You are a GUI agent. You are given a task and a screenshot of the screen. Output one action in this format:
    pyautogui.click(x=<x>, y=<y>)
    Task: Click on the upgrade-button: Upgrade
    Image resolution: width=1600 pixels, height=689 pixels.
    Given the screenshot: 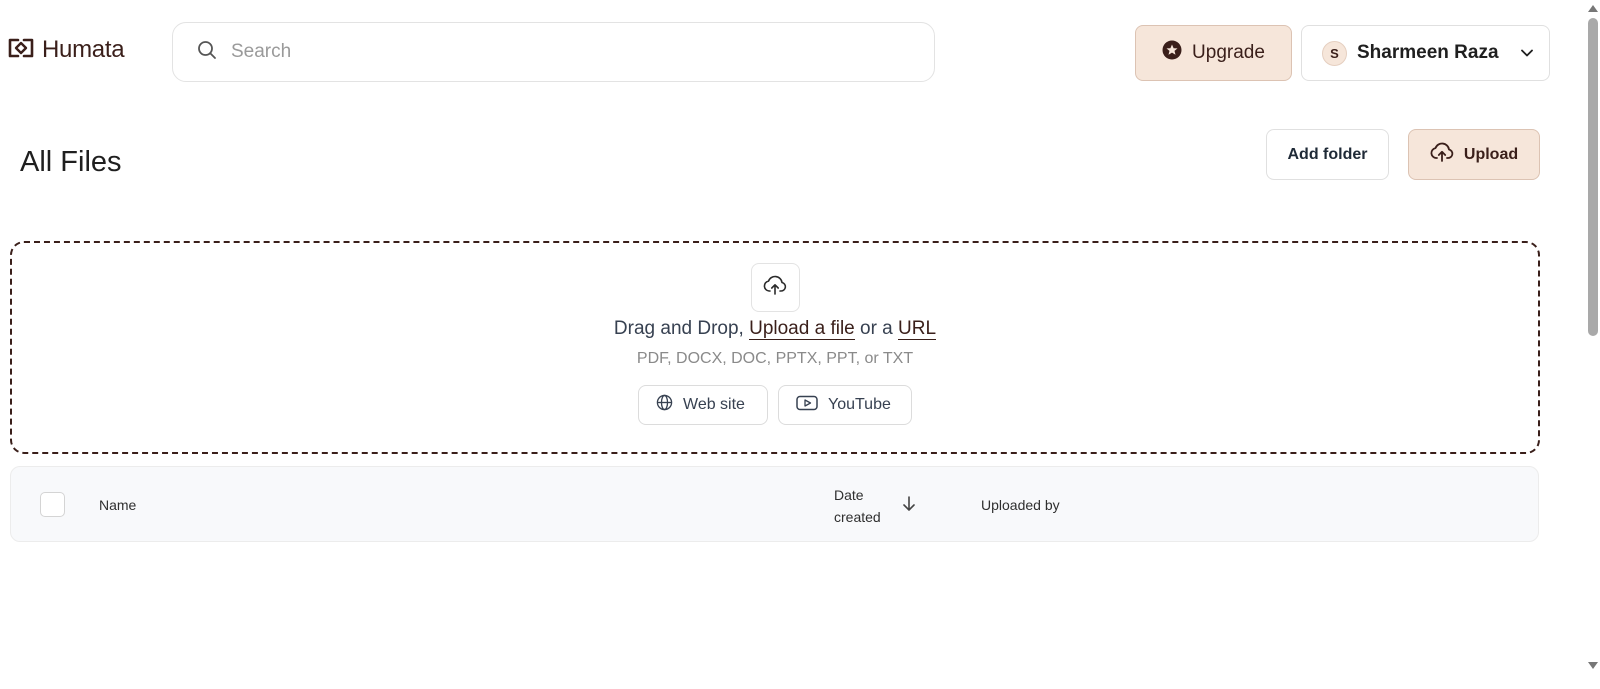 What is the action you would take?
    pyautogui.click(x=1213, y=53)
    